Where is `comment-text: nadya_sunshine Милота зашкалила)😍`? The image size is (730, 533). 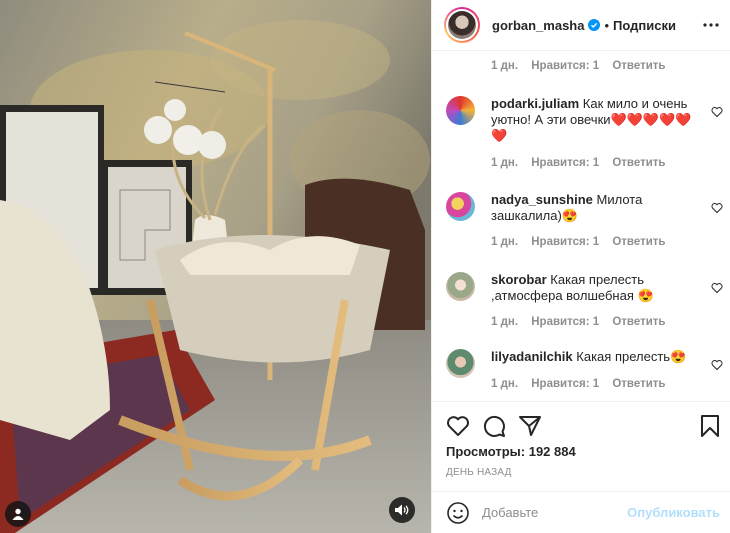
comment-text: nadya_sunshine Милота зашкалила)😍 is located at coordinates (598, 208).